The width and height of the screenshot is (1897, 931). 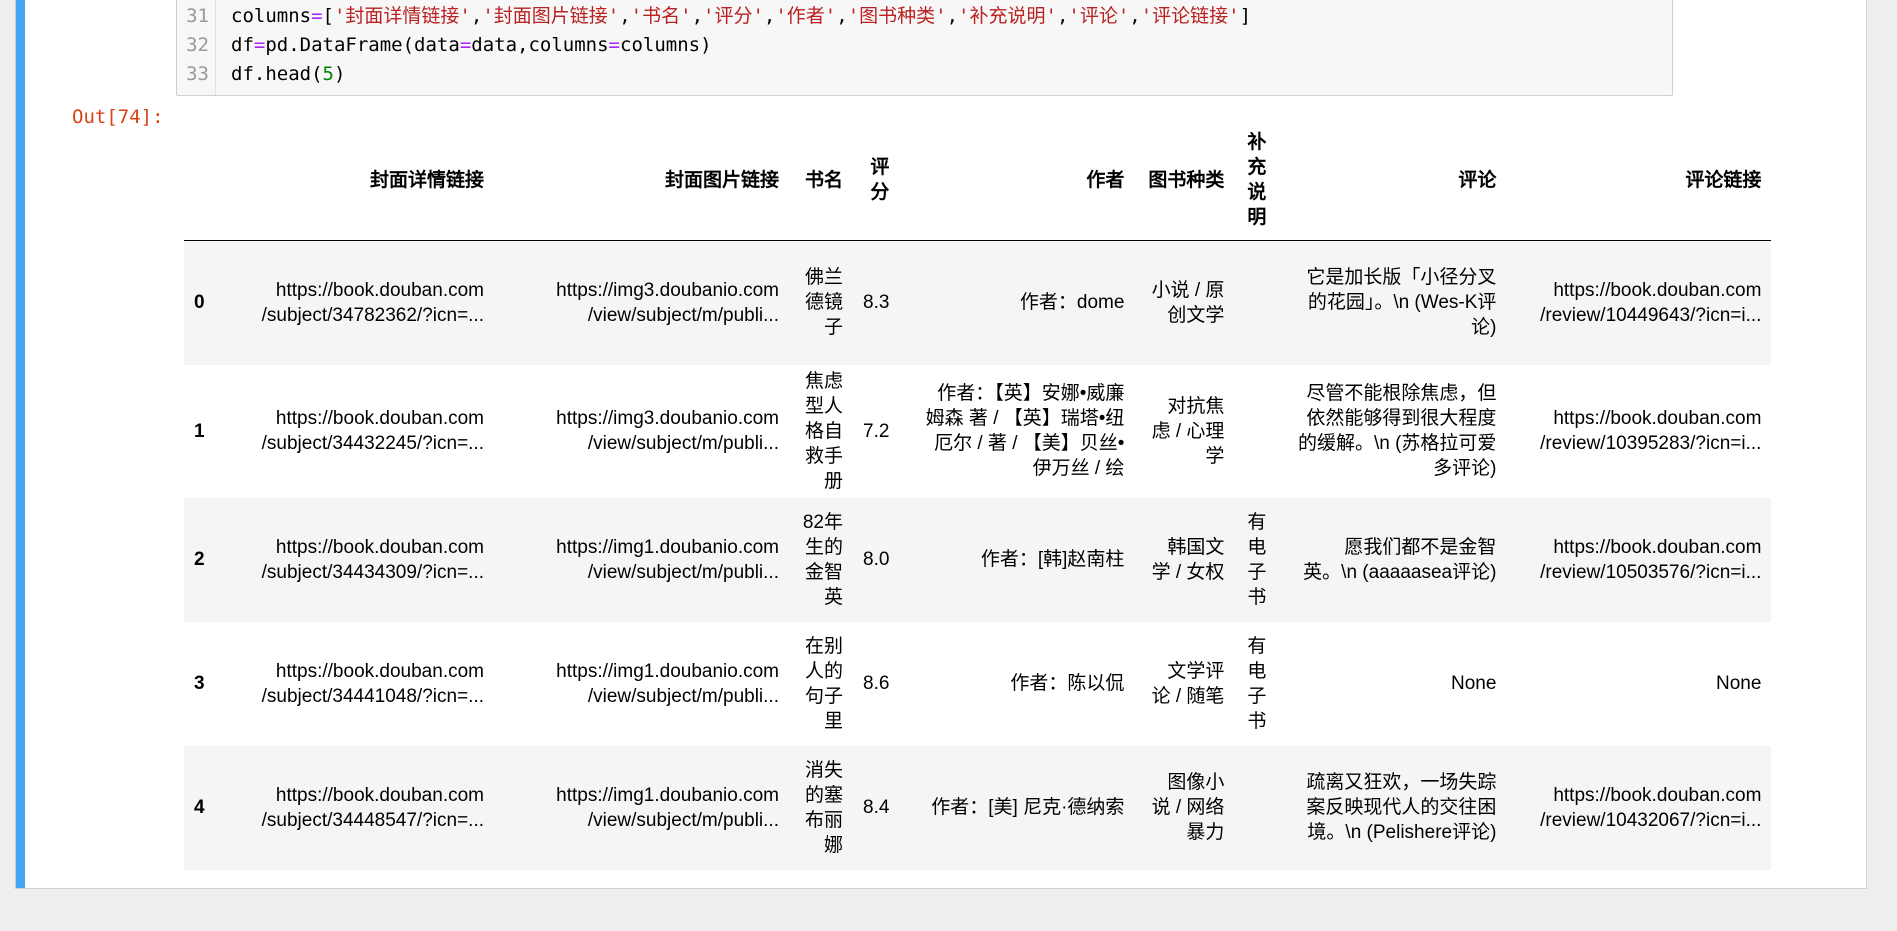 I want to click on code-token: '书名', so click(x=661, y=16).